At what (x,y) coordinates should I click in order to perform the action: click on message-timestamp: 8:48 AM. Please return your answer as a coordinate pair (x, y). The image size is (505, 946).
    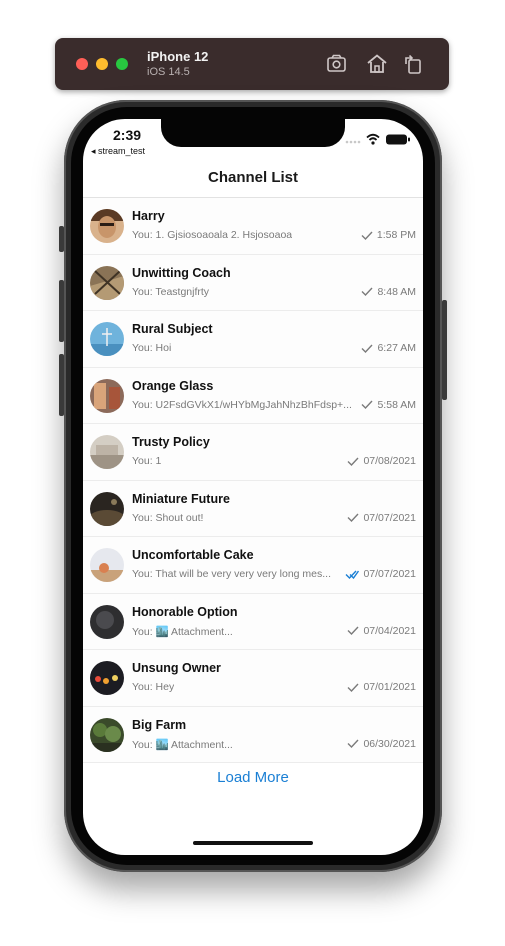
    Looking at the image, I should click on (396, 291).